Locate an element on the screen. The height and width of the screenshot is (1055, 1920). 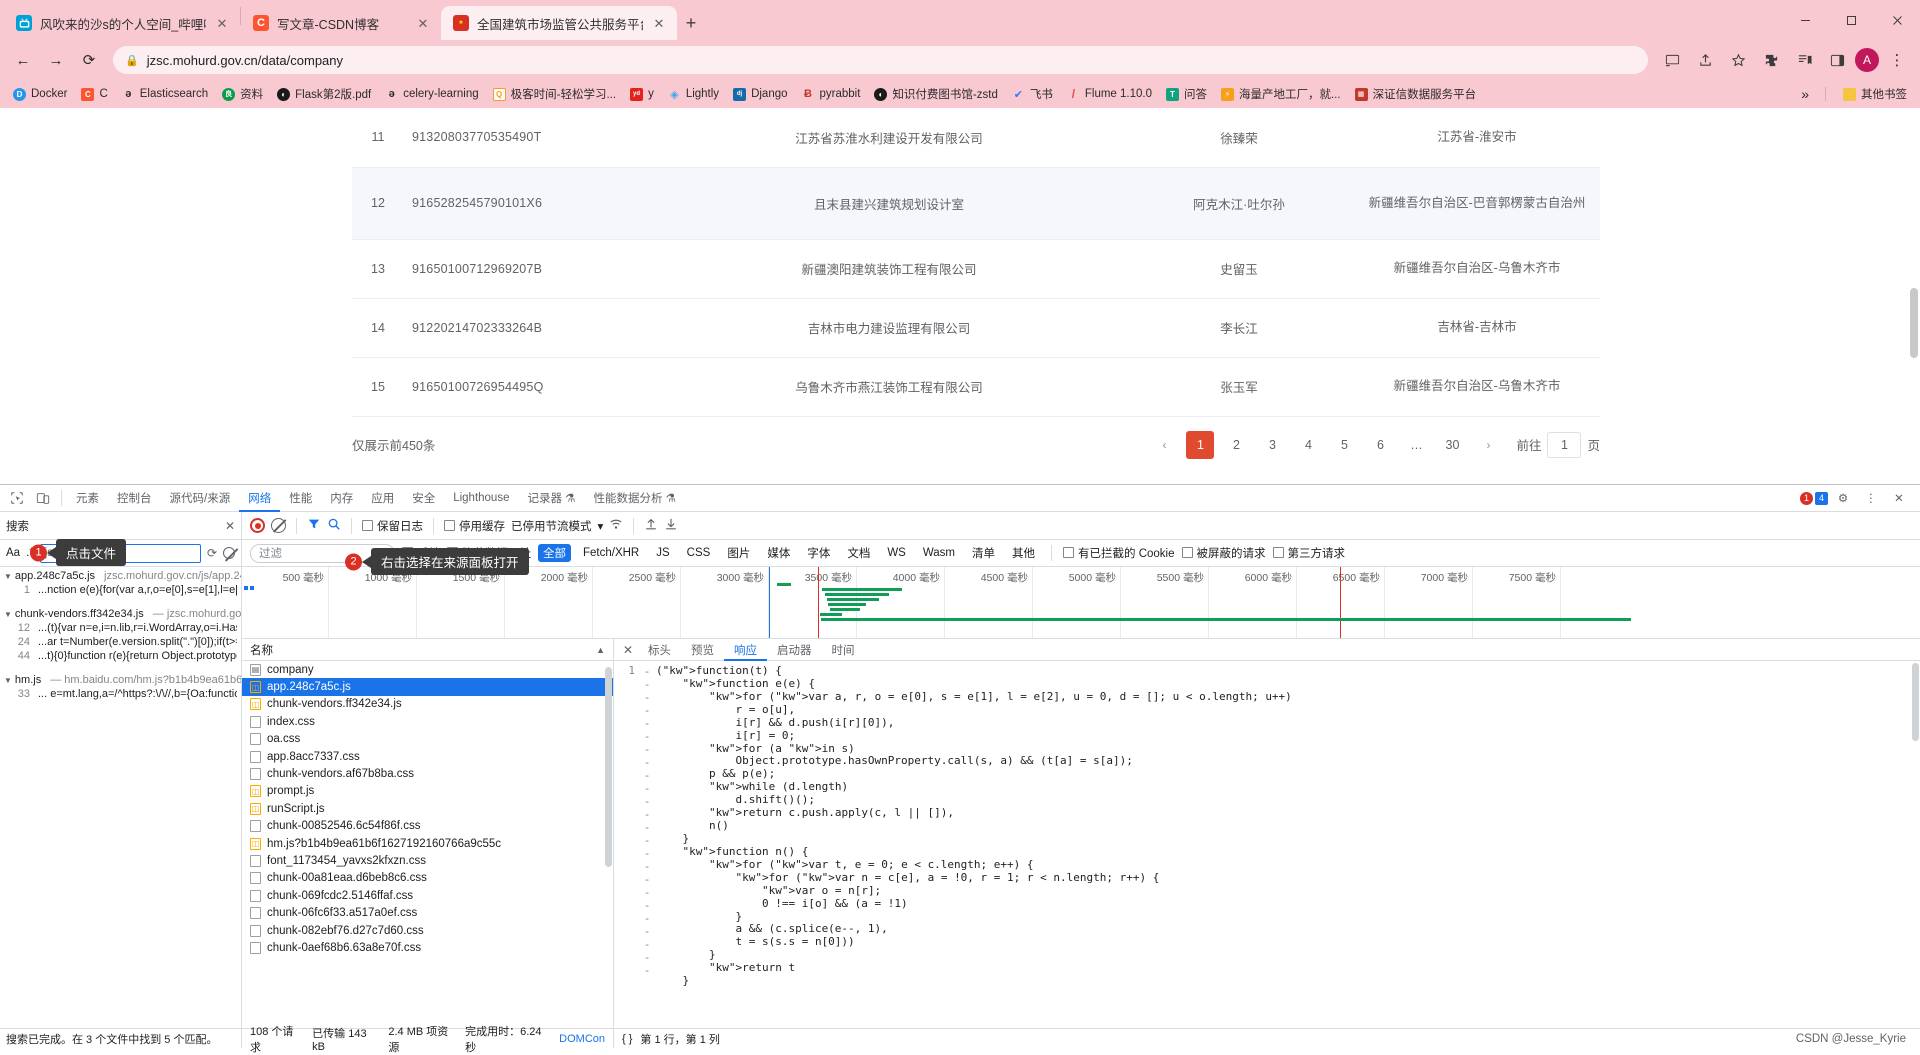
chevron-down-icon: ▾ is located at coordinates (601, 526).